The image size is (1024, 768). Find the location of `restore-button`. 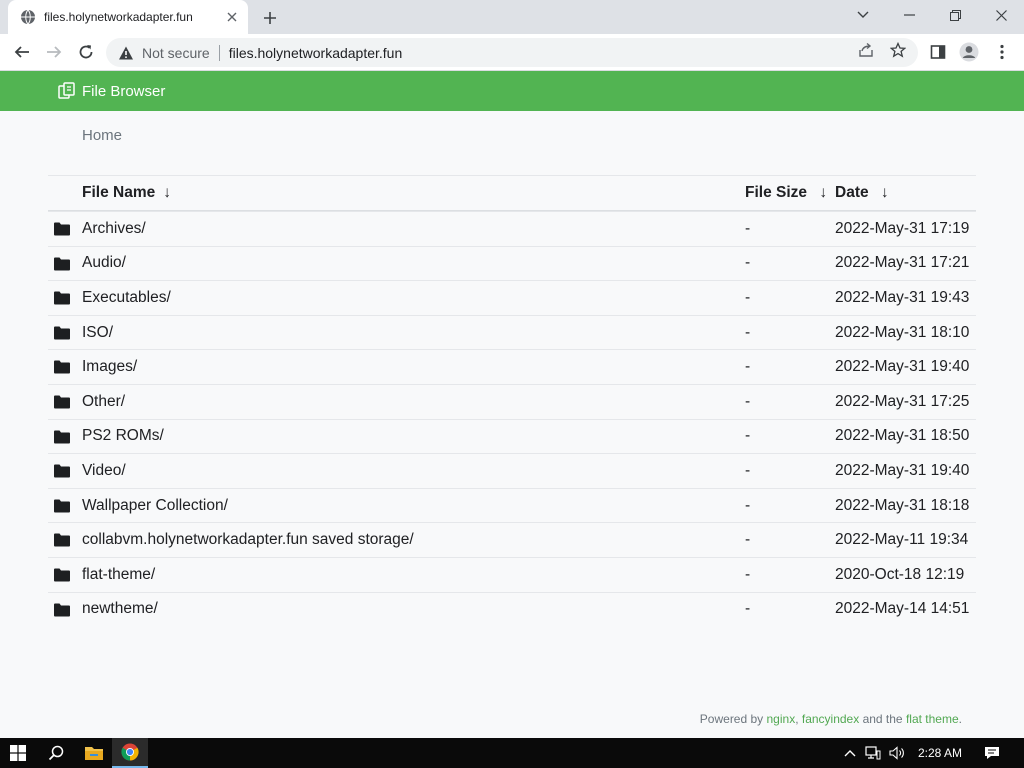

restore-button is located at coordinates (955, 15).